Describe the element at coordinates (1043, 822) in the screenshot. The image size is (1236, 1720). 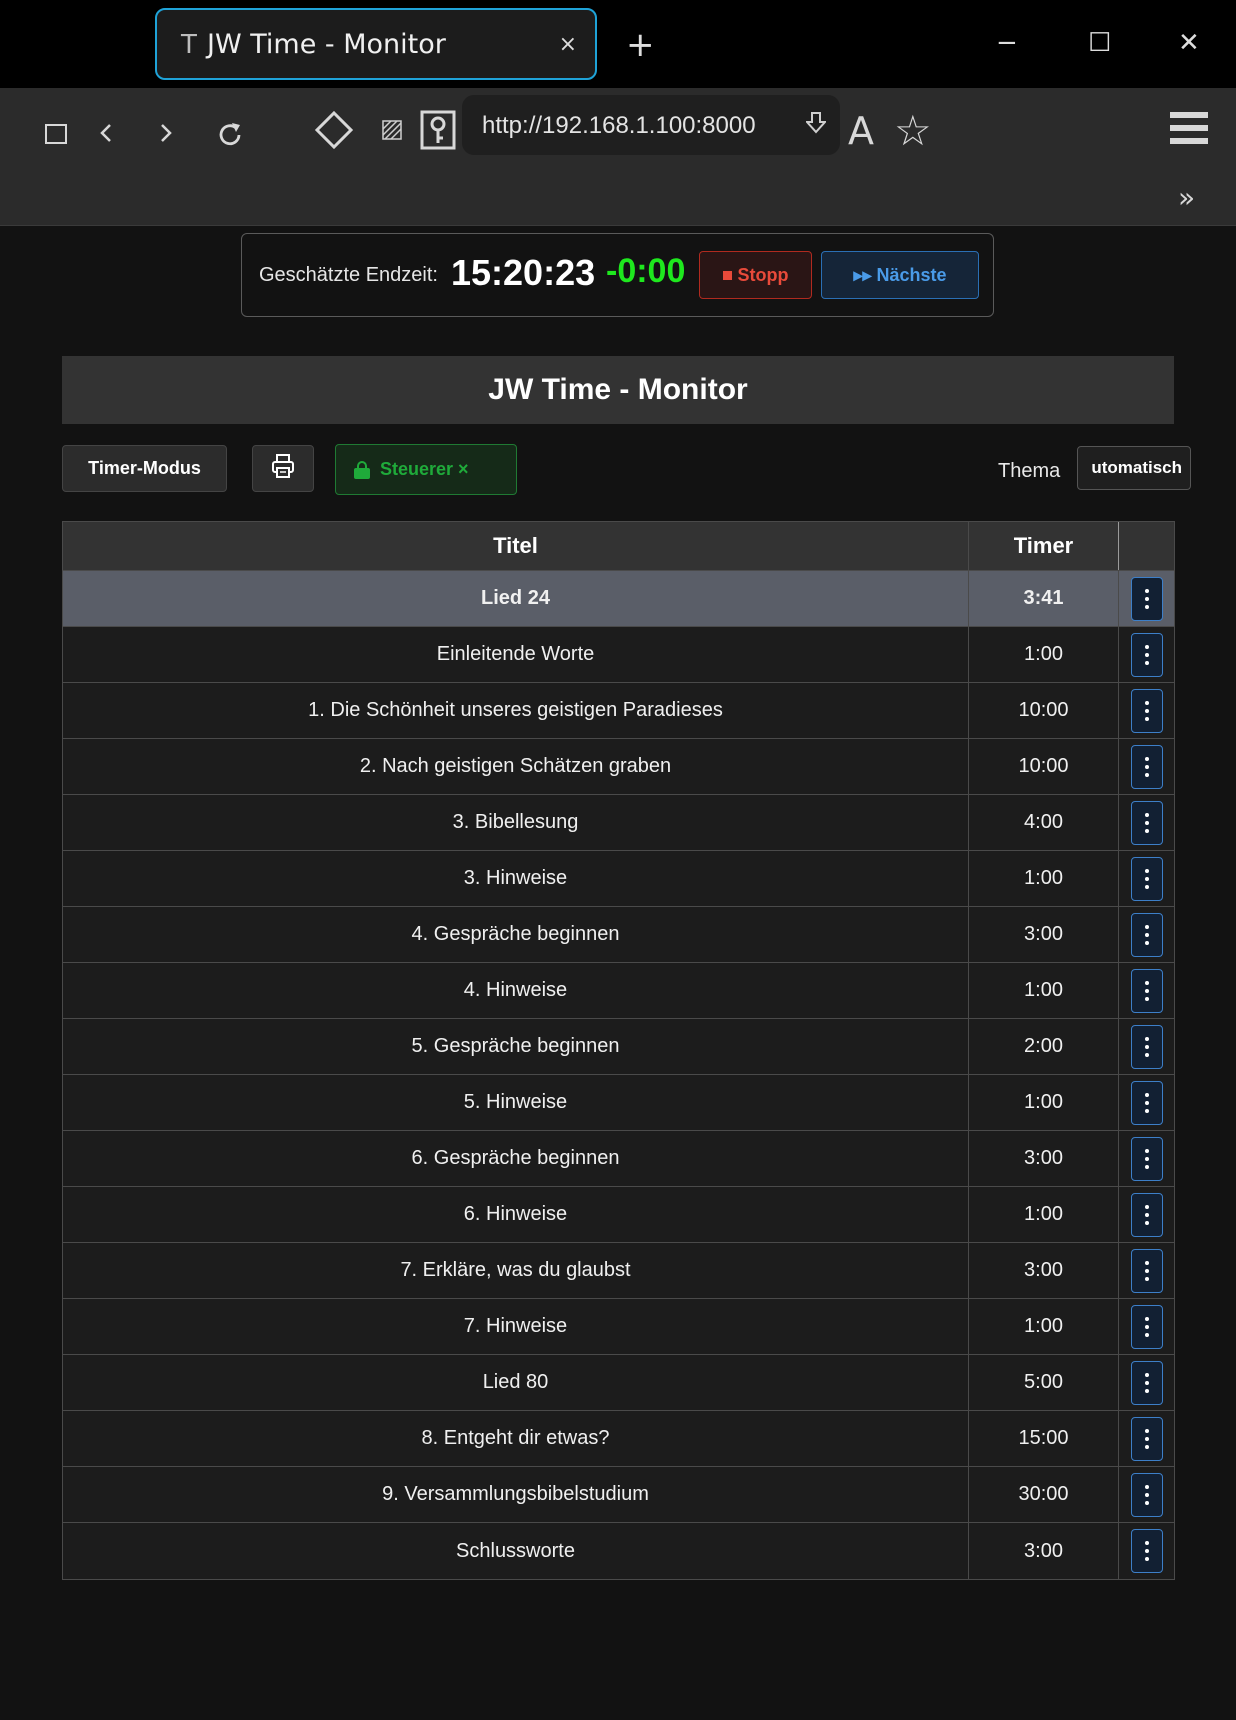
I see `row-timer: 4:00` at that location.